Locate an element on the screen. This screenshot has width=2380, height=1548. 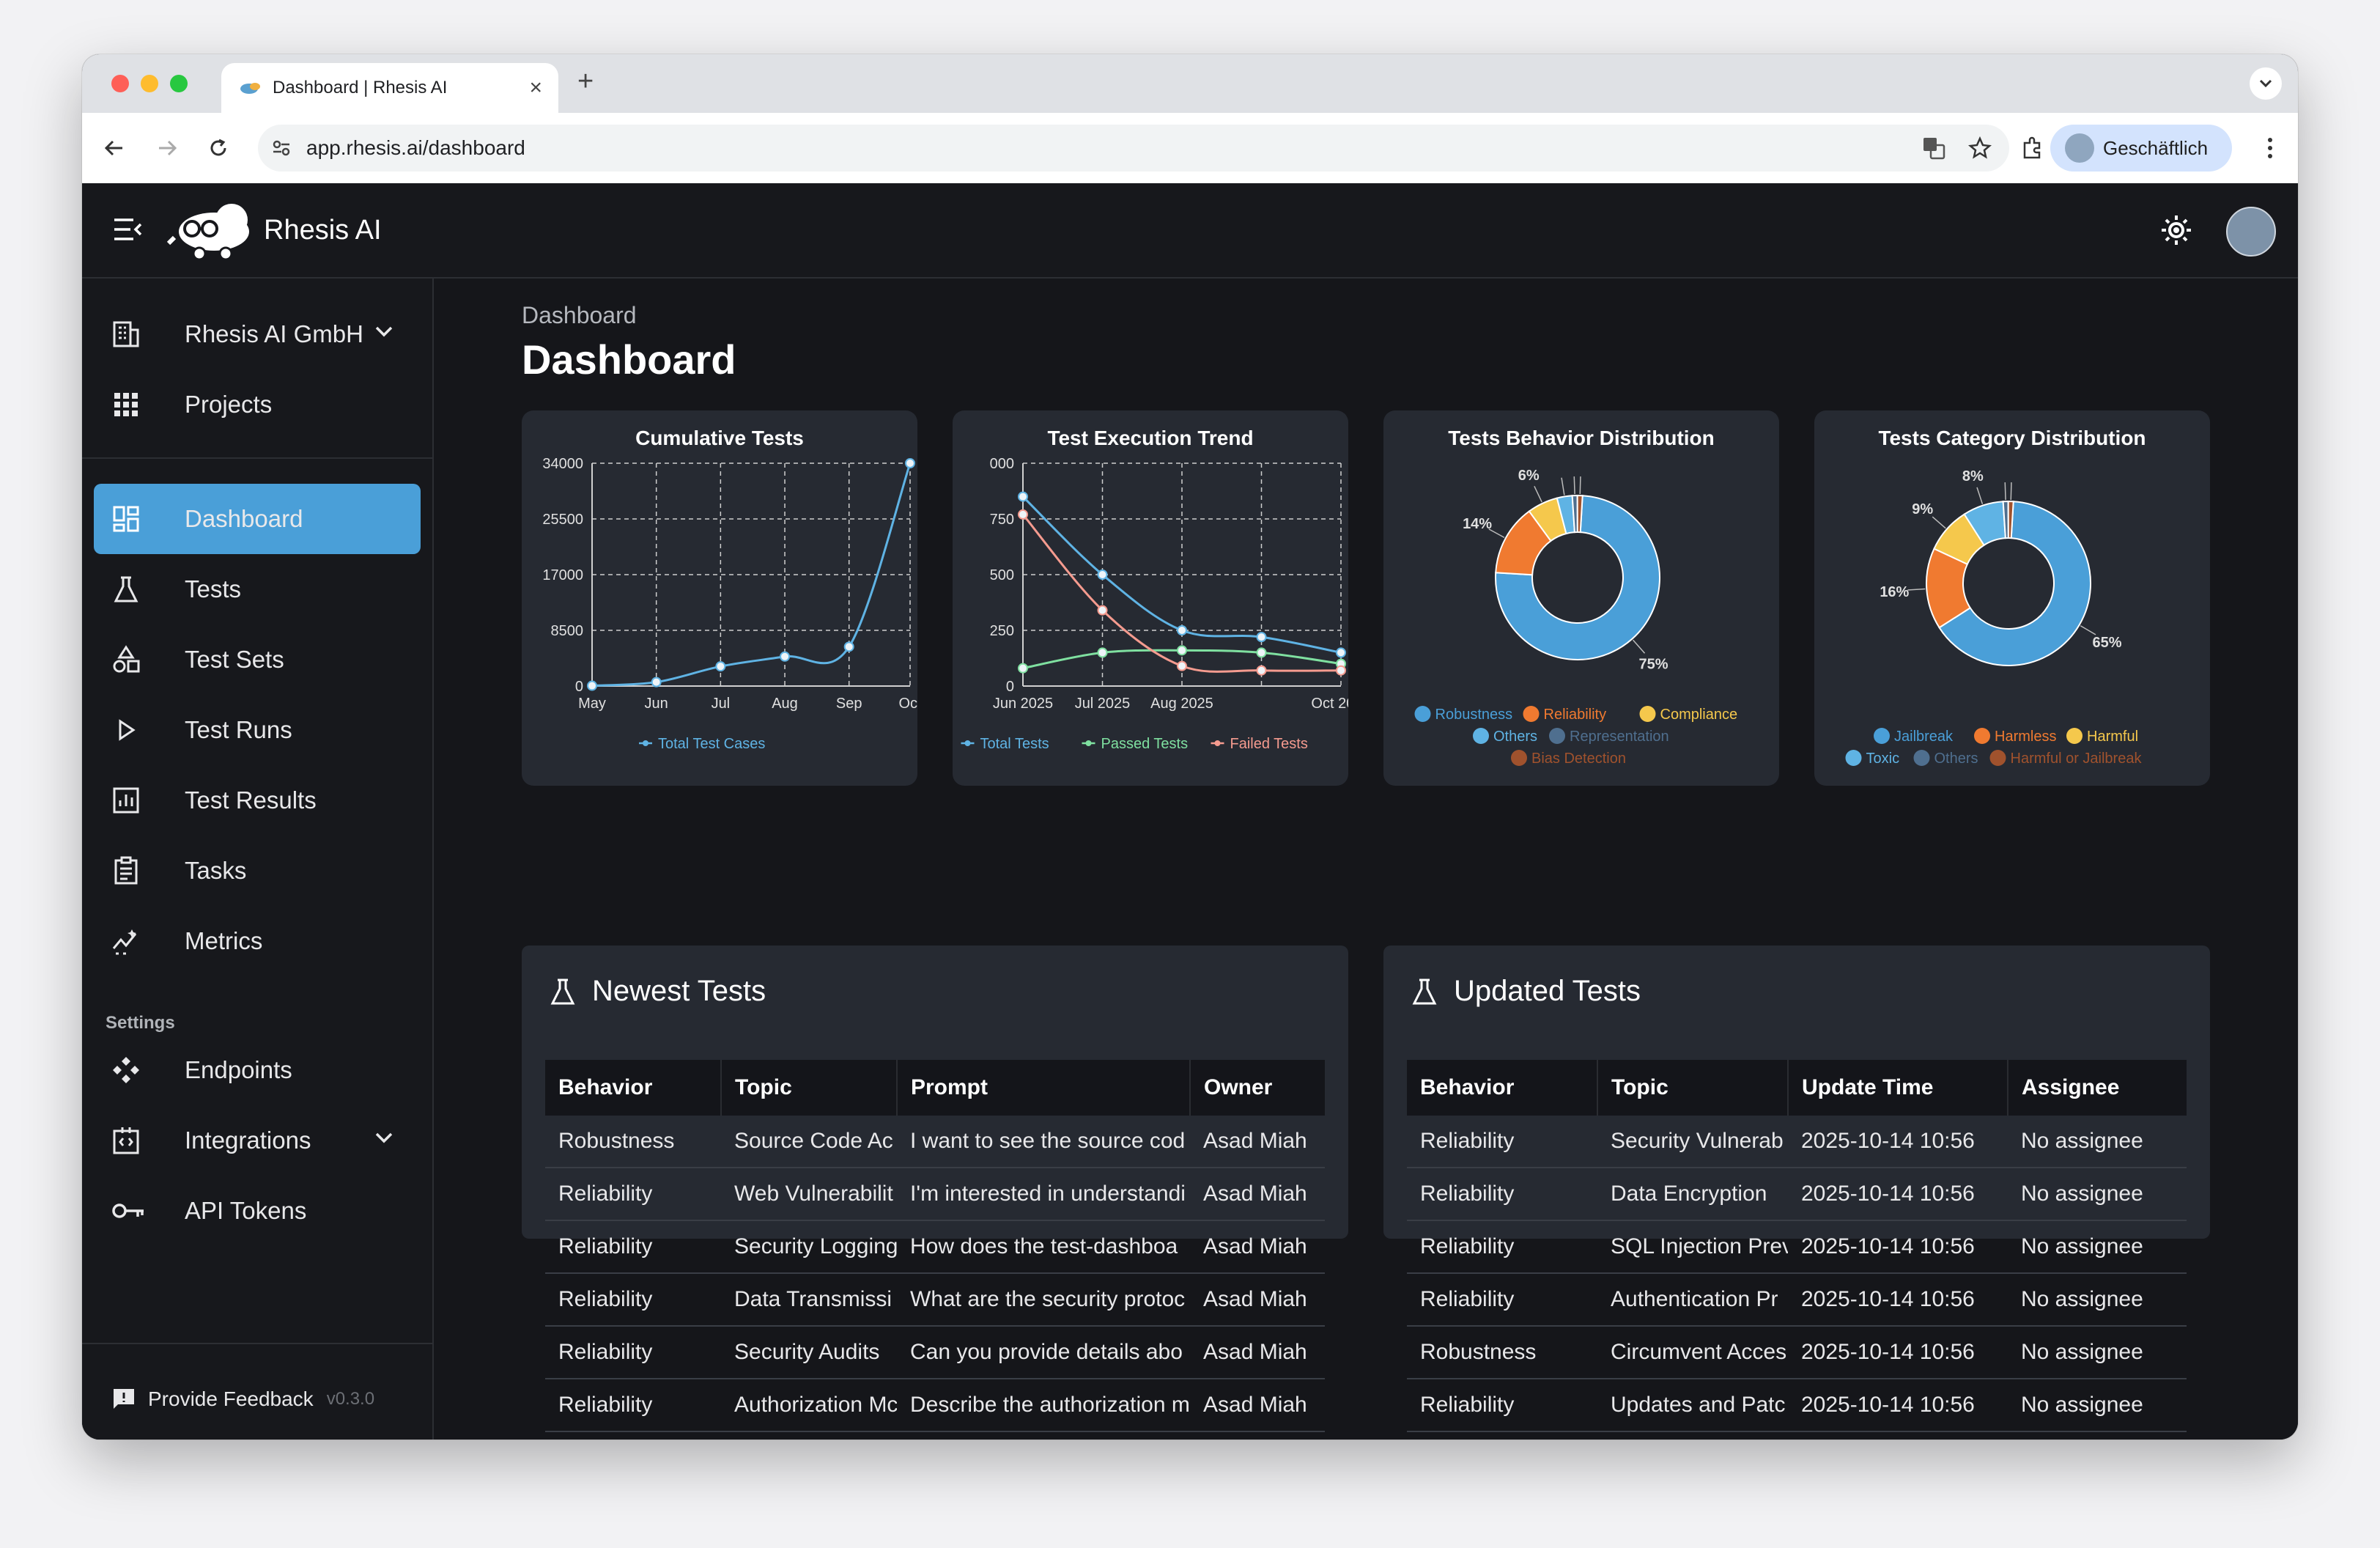
column-header: Owner is located at coordinates (1257, 1088).